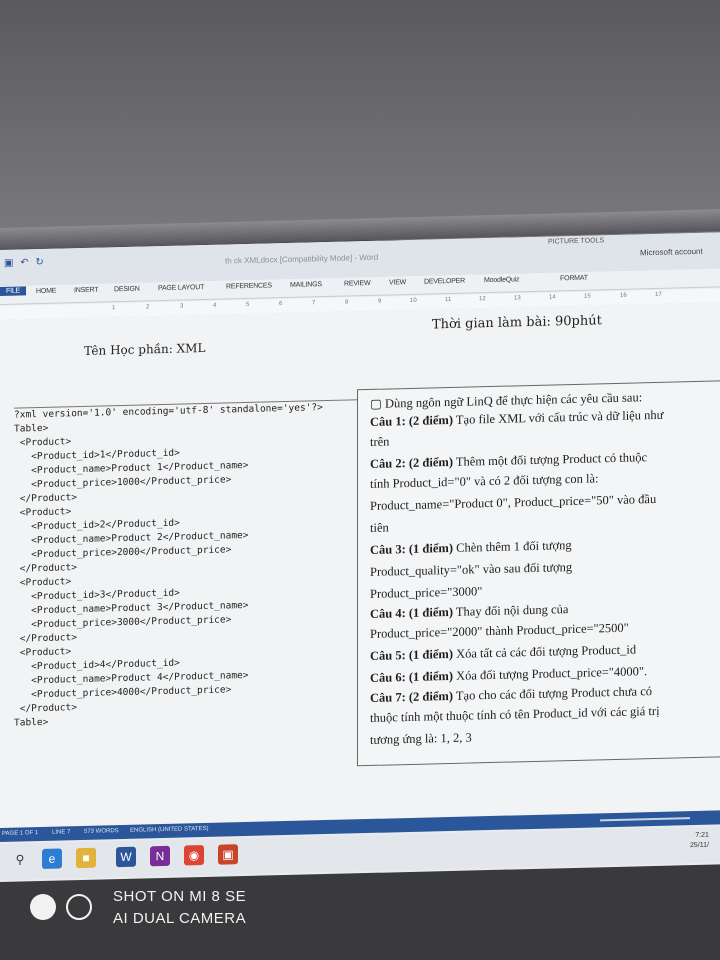 The width and height of the screenshot is (720, 960). What do you see at coordinates (501, 280) in the screenshot?
I see `tab-moodlequiz: MoodleQuiz` at bounding box center [501, 280].